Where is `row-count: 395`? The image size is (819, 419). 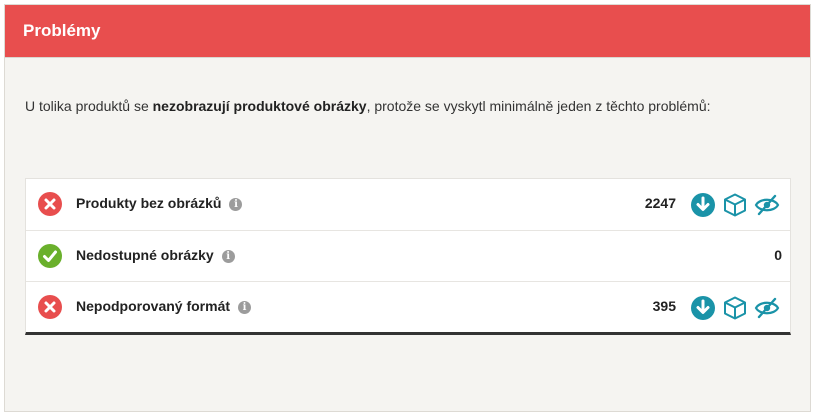 row-count: 395 is located at coordinates (664, 306).